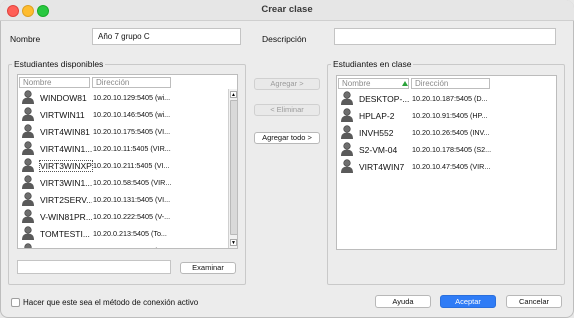 This screenshot has height=318, width=574. I want to click on scroll-up-arrow-icon: ▲, so click(233, 94).